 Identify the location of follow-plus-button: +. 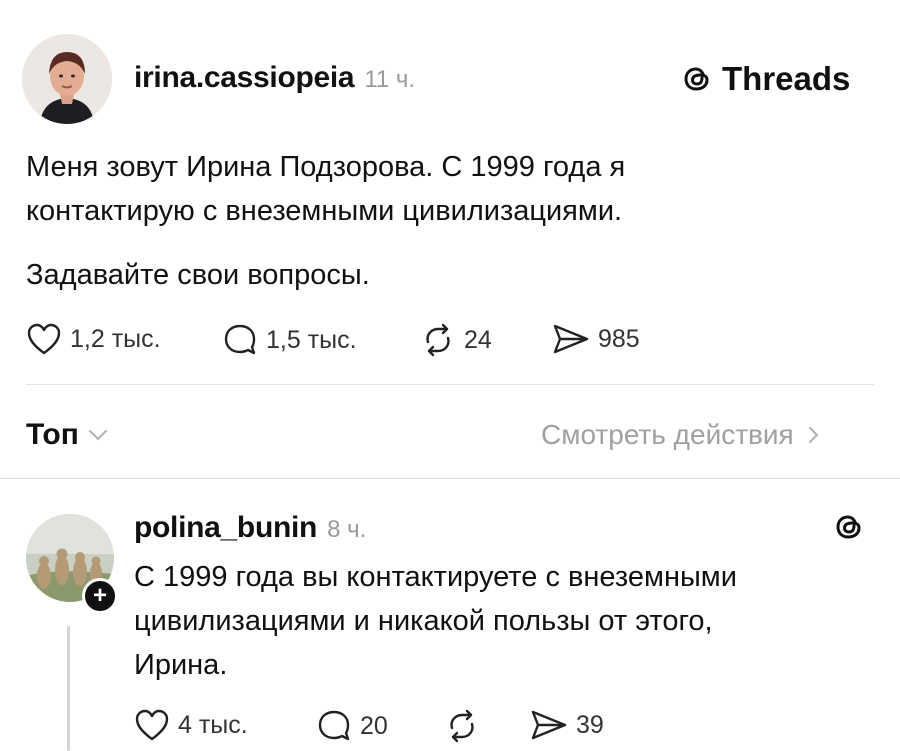
(100, 596).